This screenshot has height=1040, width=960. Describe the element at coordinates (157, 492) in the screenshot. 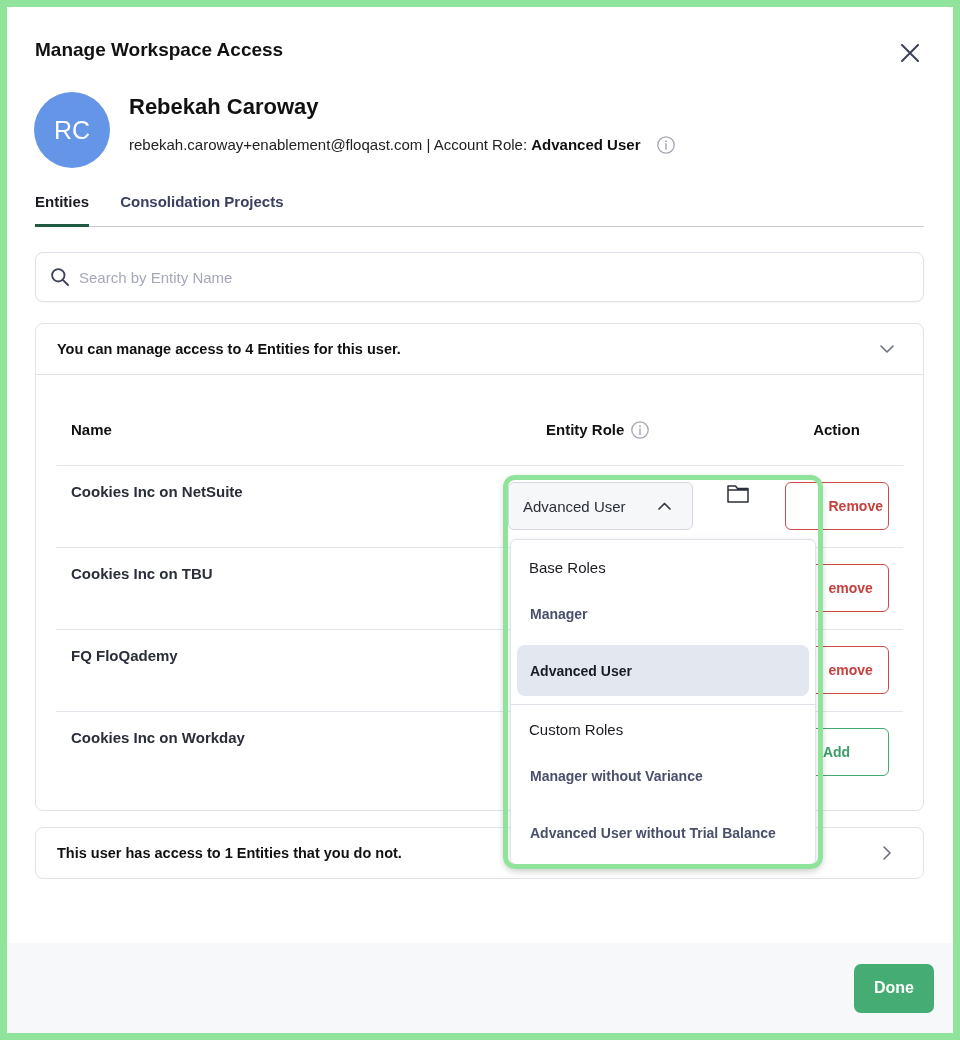

I see `entity-name: Cookies Inc on NetSuite` at that location.